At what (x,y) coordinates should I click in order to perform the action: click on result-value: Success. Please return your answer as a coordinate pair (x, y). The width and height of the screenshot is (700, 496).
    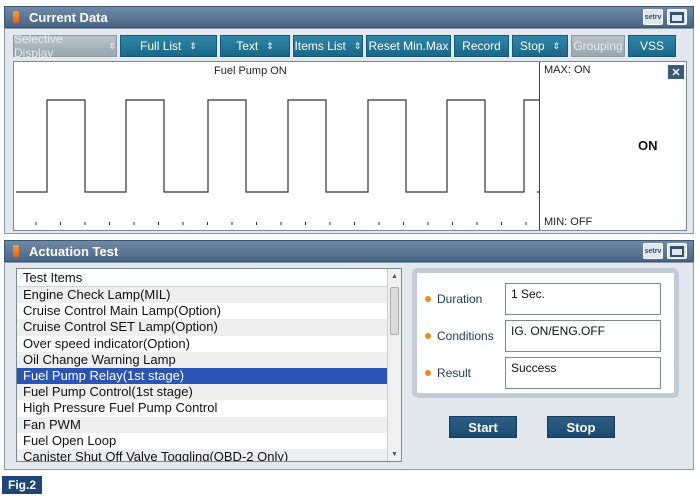
    Looking at the image, I should click on (583, 373).